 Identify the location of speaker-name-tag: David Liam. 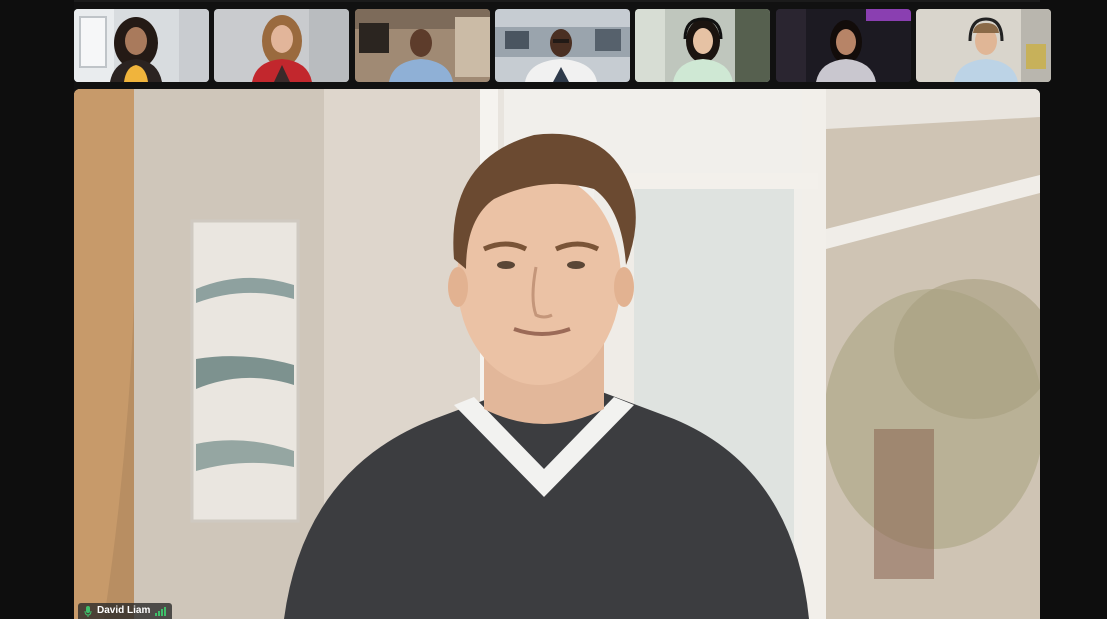
(125, 611).